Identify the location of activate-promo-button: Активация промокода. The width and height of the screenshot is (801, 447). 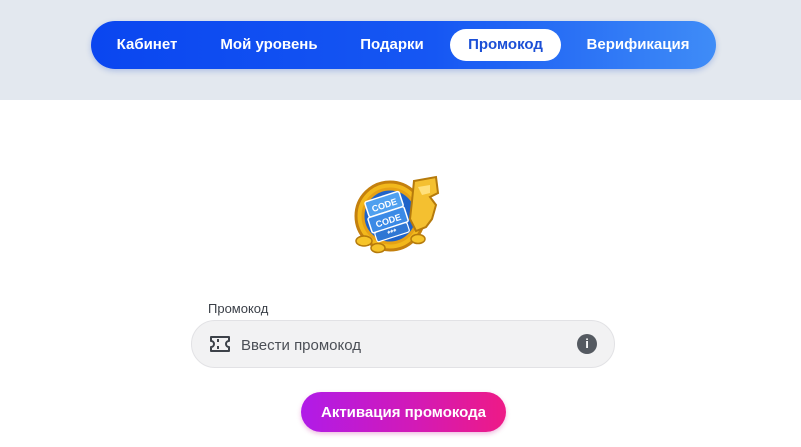
(403, 412).